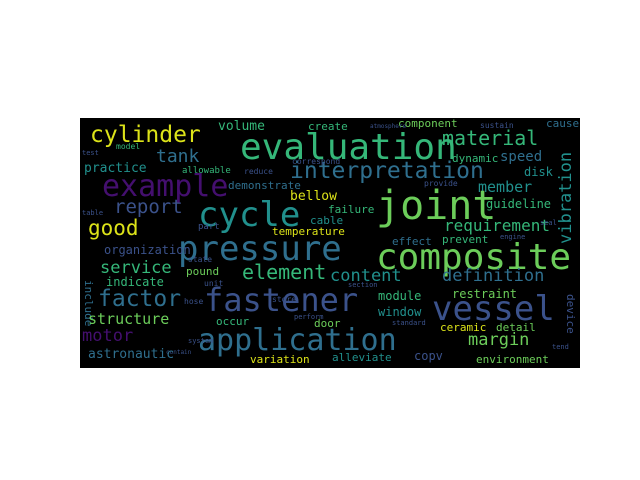 Image resolution: width=640 pixels, height=480 pixels. What do you see at coordinates (201, 341) in the screenshot?
I see `word-system: system` at bounding box center [201, 341].